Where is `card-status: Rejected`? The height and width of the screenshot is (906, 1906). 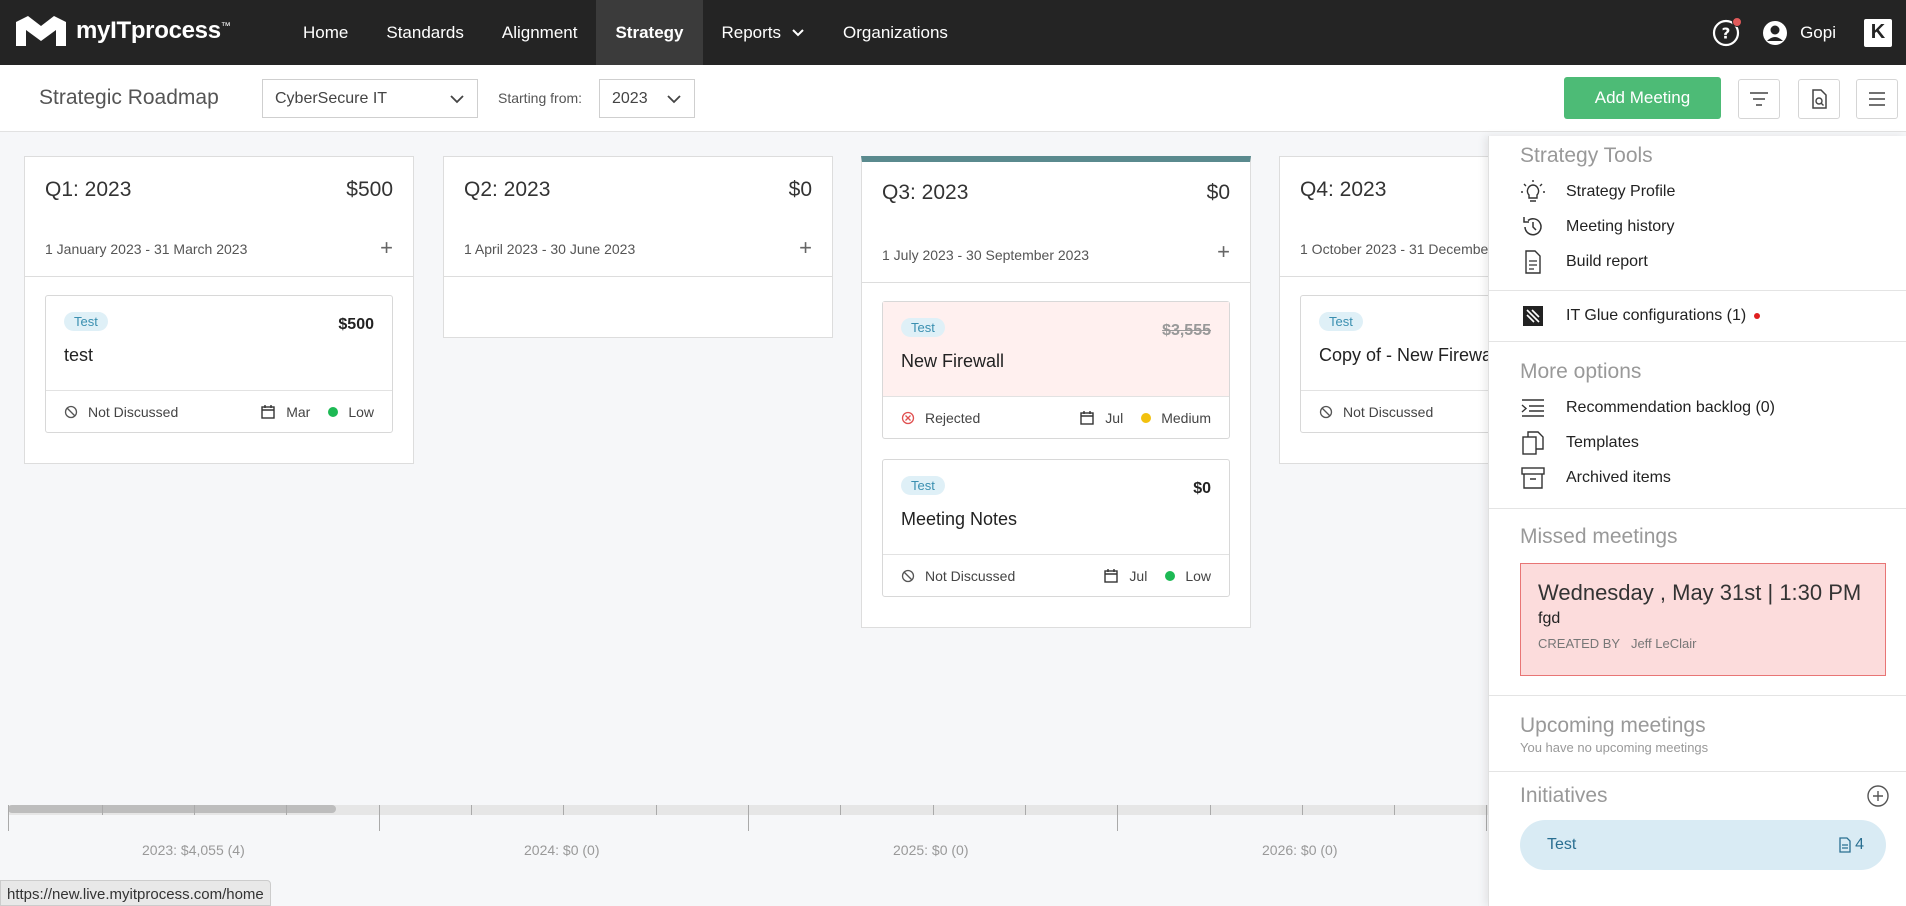
card-status: Rejected is located at coordinates (953, 417).